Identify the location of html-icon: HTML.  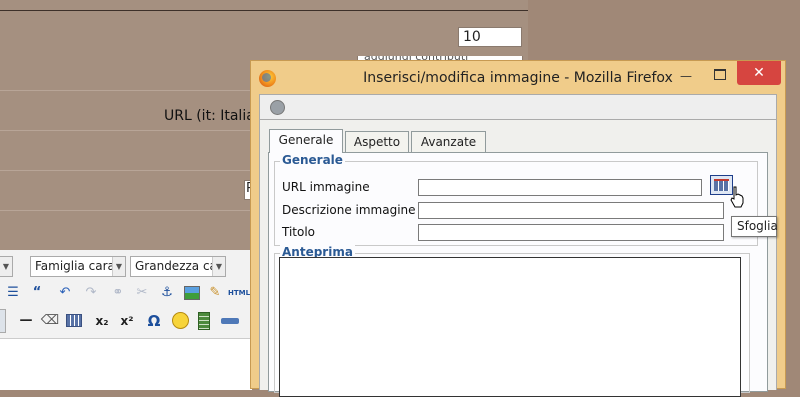
(239, 293).